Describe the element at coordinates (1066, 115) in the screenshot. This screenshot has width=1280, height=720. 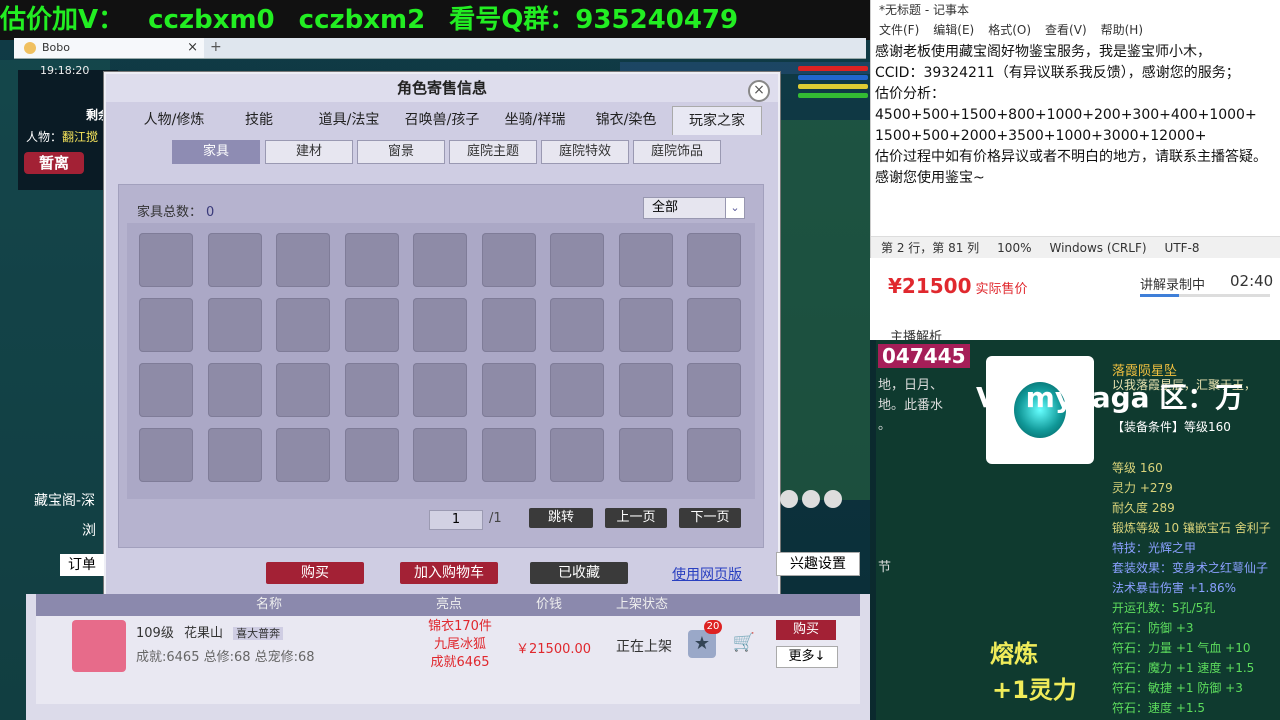
I see `text-line: 4500+500+1500+800+1000+200+300+400+1000+` at that location.